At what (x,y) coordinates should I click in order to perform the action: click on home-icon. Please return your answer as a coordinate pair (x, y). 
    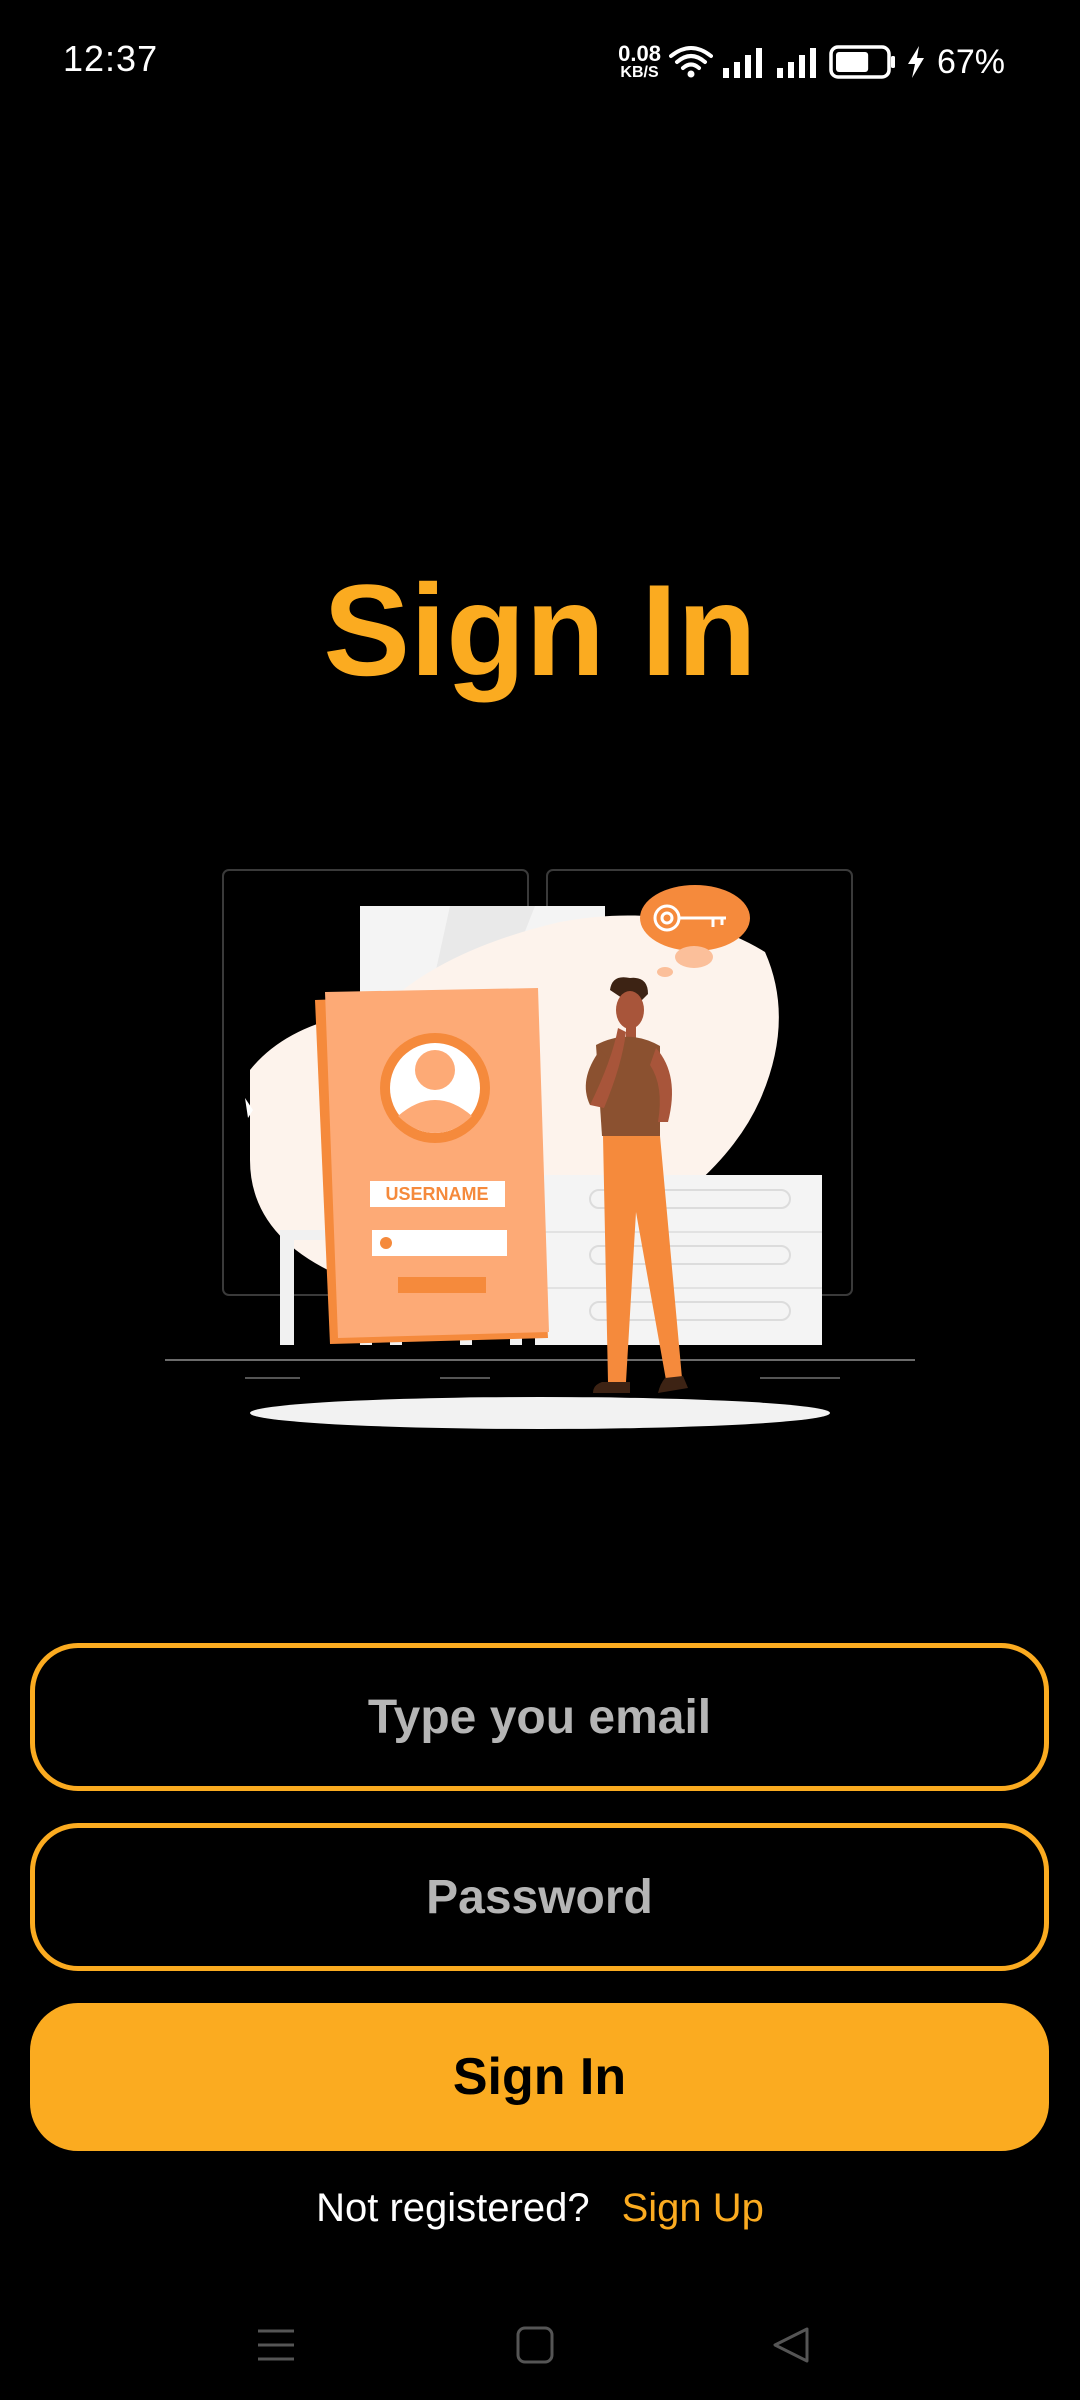
    Looking at the image, I should click on (535, 2347).